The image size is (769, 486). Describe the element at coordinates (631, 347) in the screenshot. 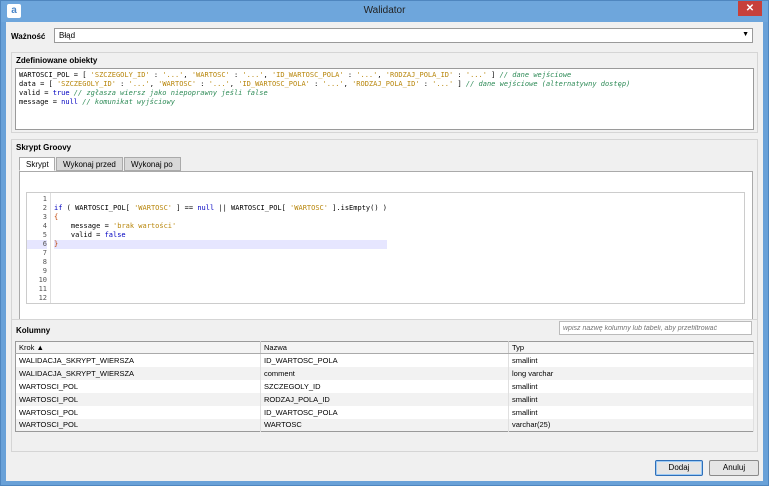

I see `column-header-typ: Typ` at that location.